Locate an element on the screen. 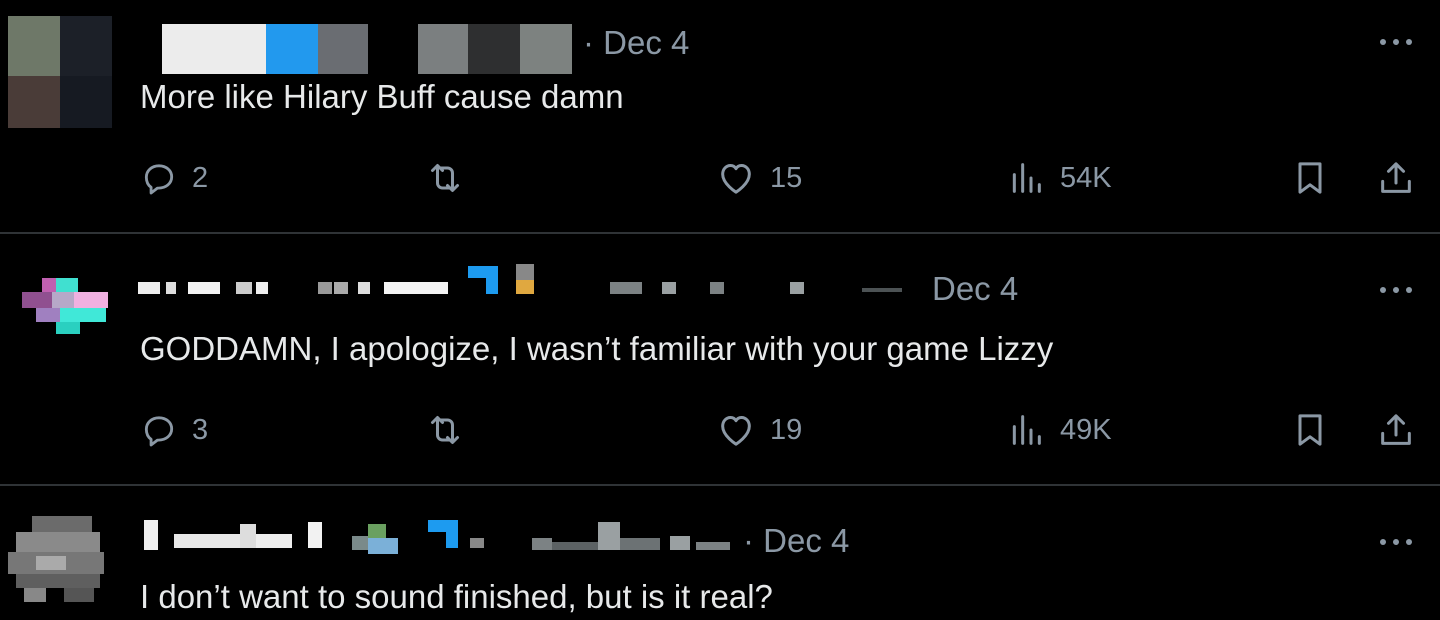 The image size is (1440, 620). tweet-actions: 2 15 54K is located at coordinates (785, 178).